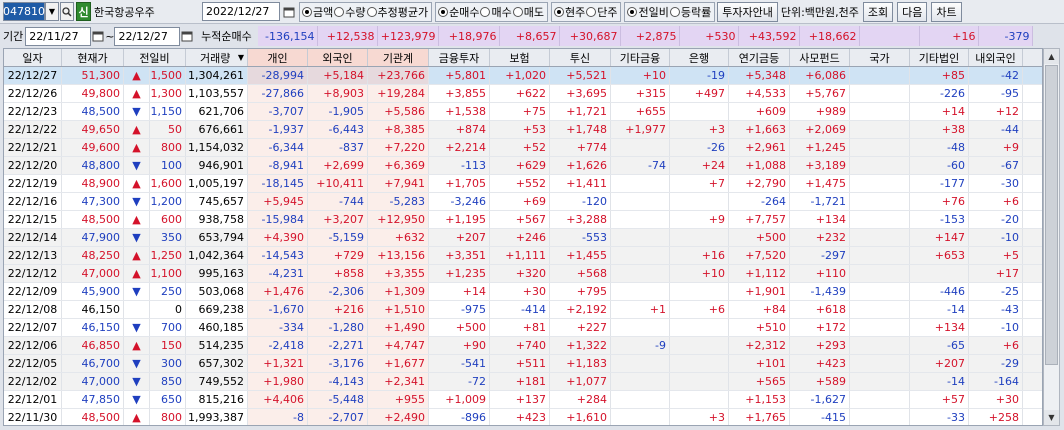 The width and height of the screenshot is (1064, 430). What do you see at coordinates (24, 11) in the screenshot?
I see `stock-code-input: 047810` at bounding box center [24, 11].